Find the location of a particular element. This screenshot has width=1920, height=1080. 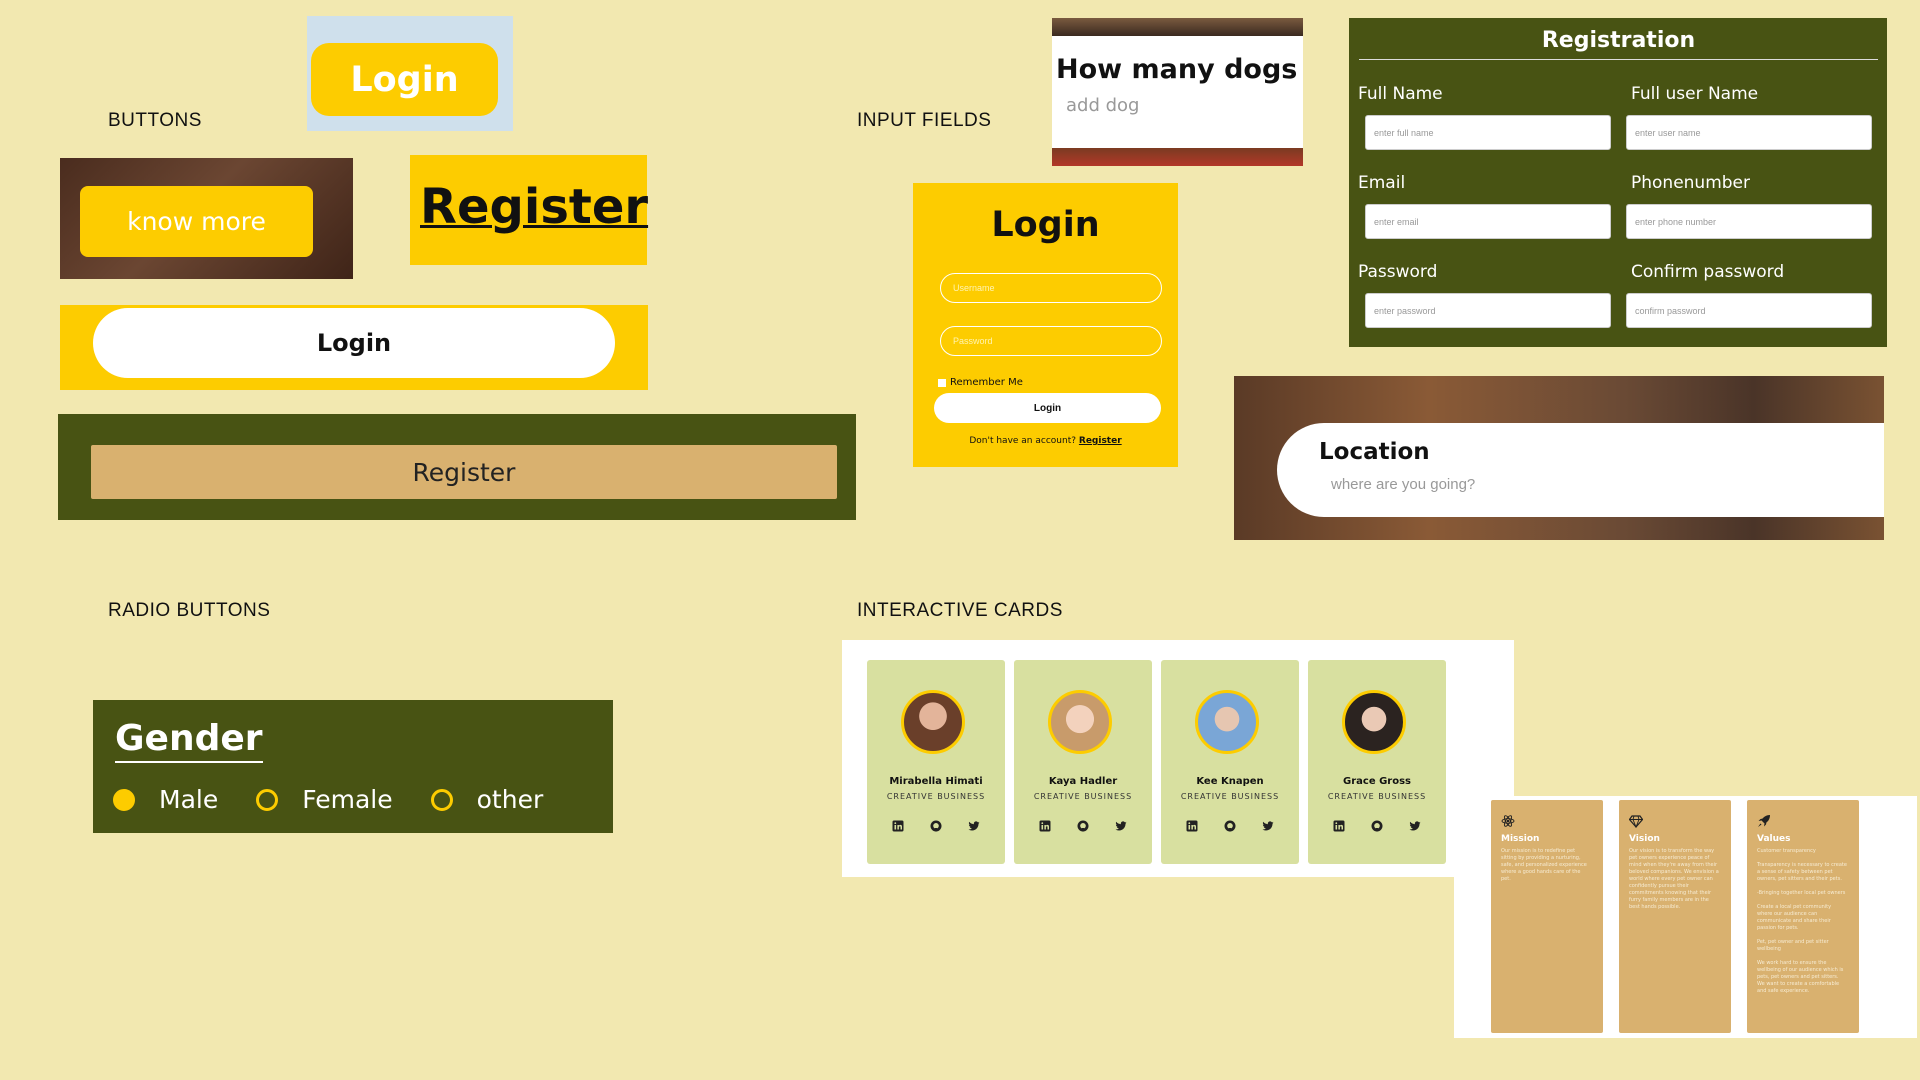

signup-prompt-text: Don't have an account? is located at coordinates (1023, 441).